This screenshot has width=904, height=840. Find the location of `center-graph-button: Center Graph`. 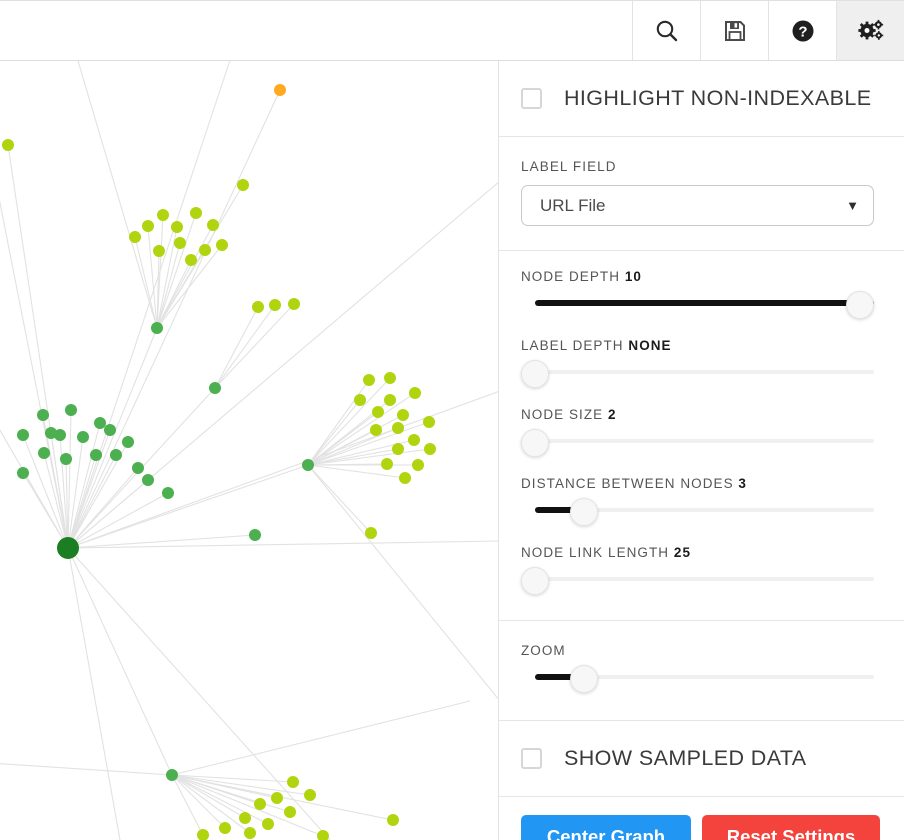

center-graph-button: Center Graph is located at coordinates (606, 827).